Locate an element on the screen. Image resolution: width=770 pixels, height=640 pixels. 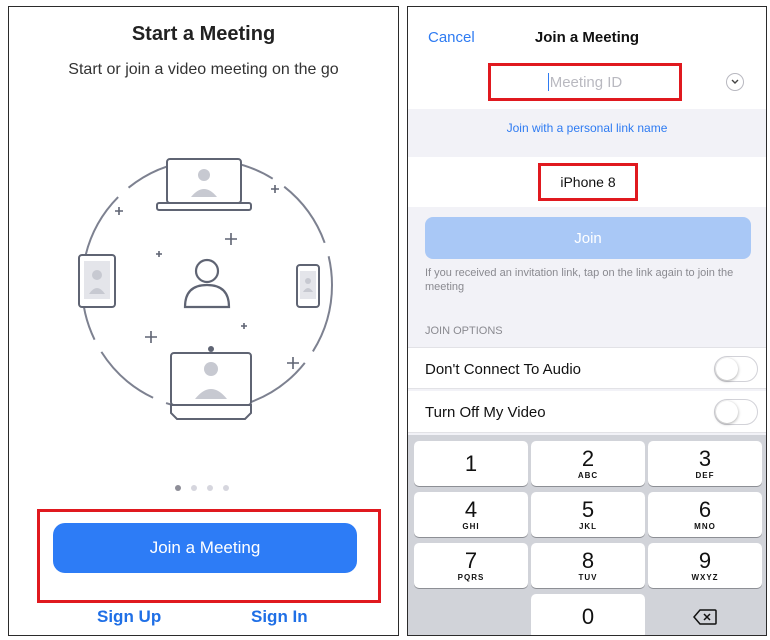
key-digit: 3 is located at coordinates (705, 458).